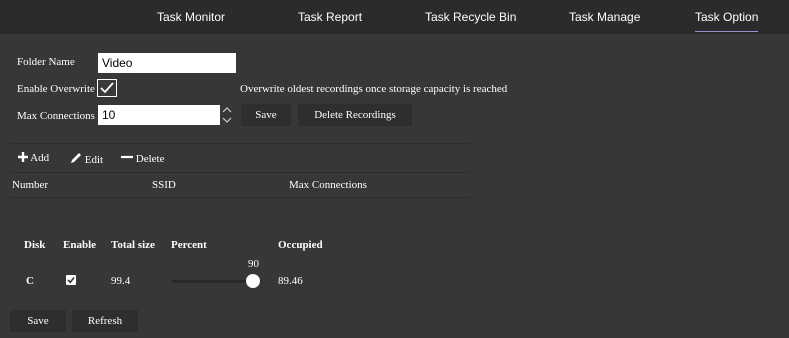 The image size is (789, 338). I want to click on edit-button: Edit, so click(86, 159).